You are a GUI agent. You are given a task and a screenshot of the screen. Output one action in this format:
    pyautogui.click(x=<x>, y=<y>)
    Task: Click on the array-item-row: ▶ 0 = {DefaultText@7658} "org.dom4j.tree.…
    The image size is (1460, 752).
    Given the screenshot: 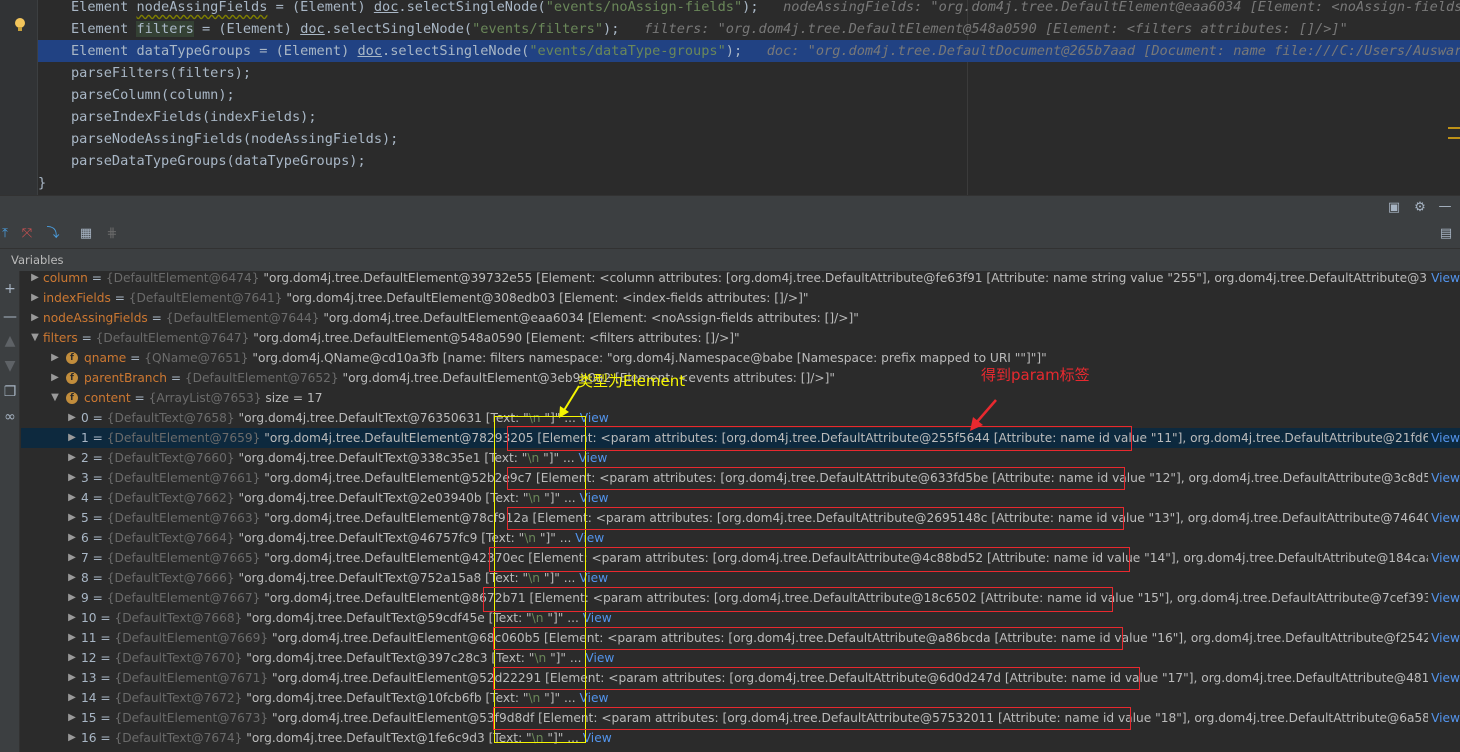 What is the action you would take?
    pyautogui.click(x=740, y=418)
    